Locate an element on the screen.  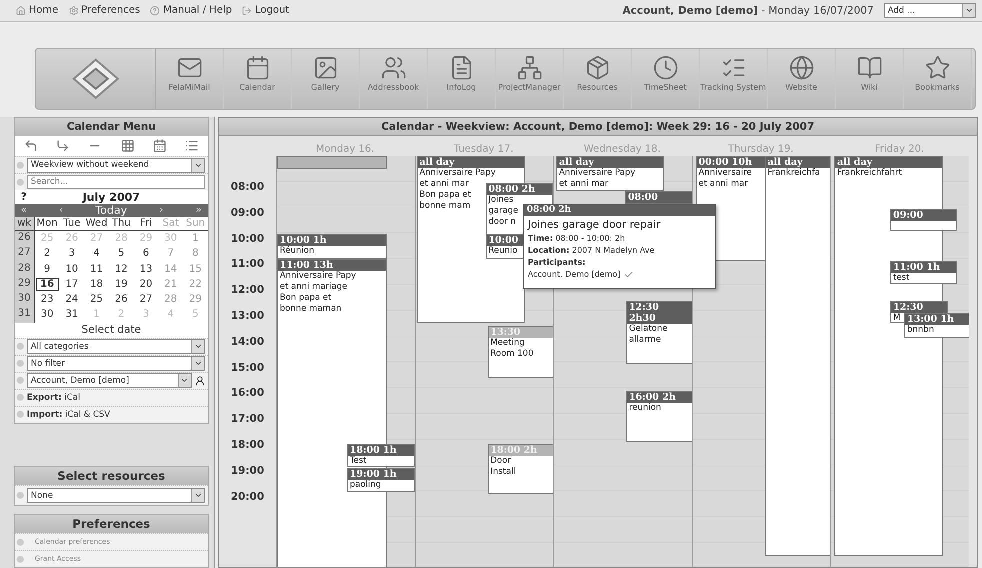
calendar-event: 10:00 1h Réunion is located at coordinates (332, 246).